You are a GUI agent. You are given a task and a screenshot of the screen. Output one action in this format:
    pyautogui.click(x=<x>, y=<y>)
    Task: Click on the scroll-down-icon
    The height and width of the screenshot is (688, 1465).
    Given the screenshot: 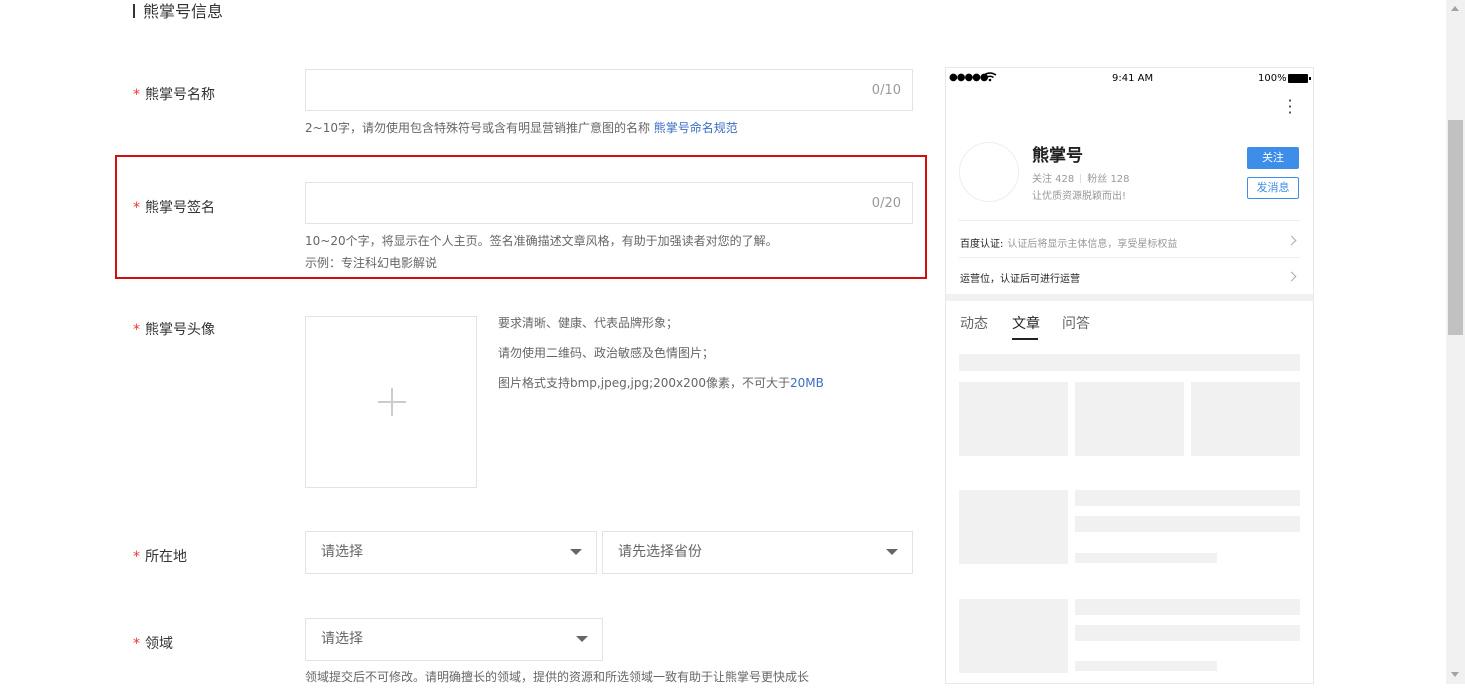 What is the action you would take?
    pyautogui.click(x=1455, y=674)
    